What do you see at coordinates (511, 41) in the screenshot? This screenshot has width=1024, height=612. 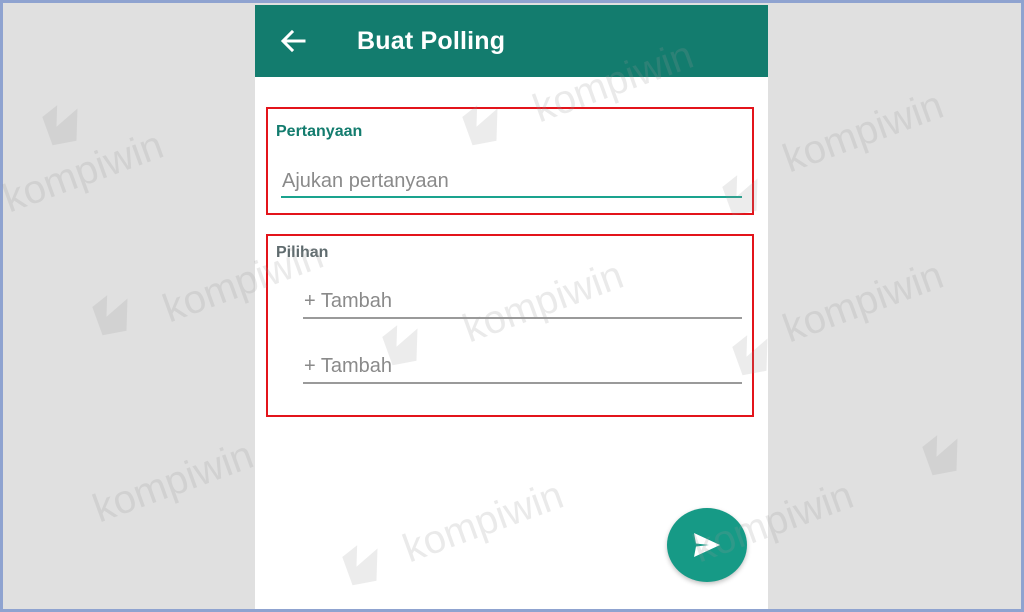 I see `app-bar: Buat Polling` at bounding box center [511, 41].